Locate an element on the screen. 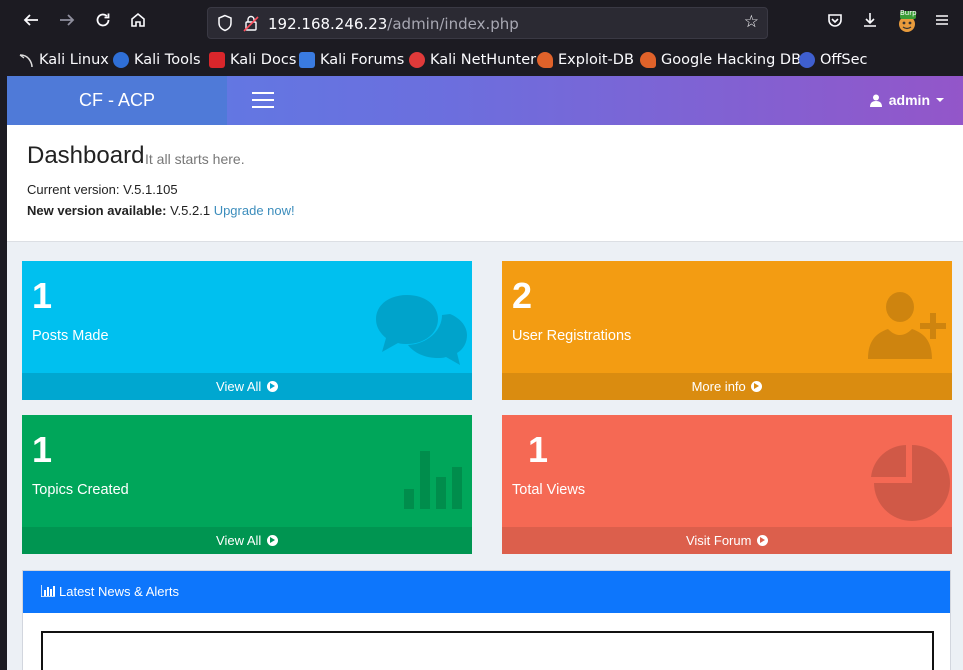 The width and height of the screenshot is (963, 670). user-plus-icon is located at coordinates (907, 325).